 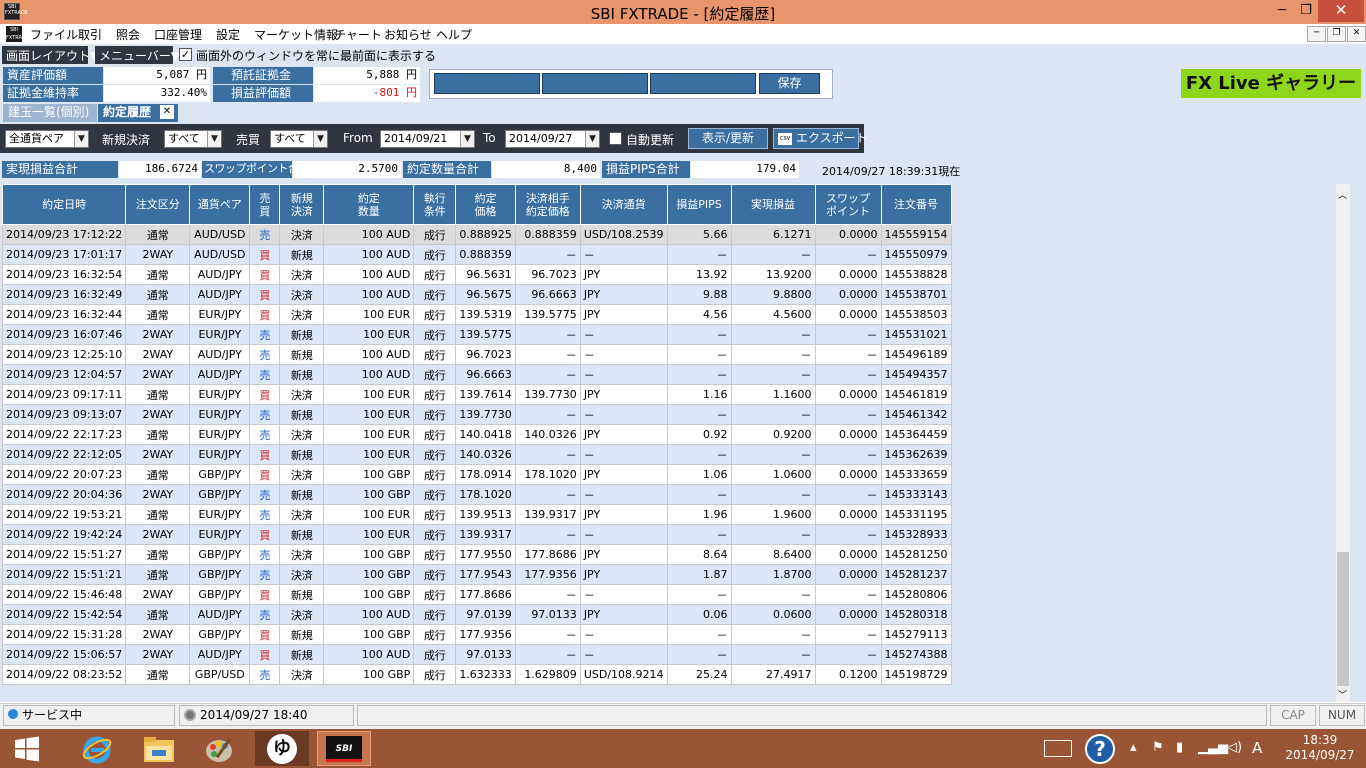 I want to click on close-button: ✕, so click(x=1341, y=11).